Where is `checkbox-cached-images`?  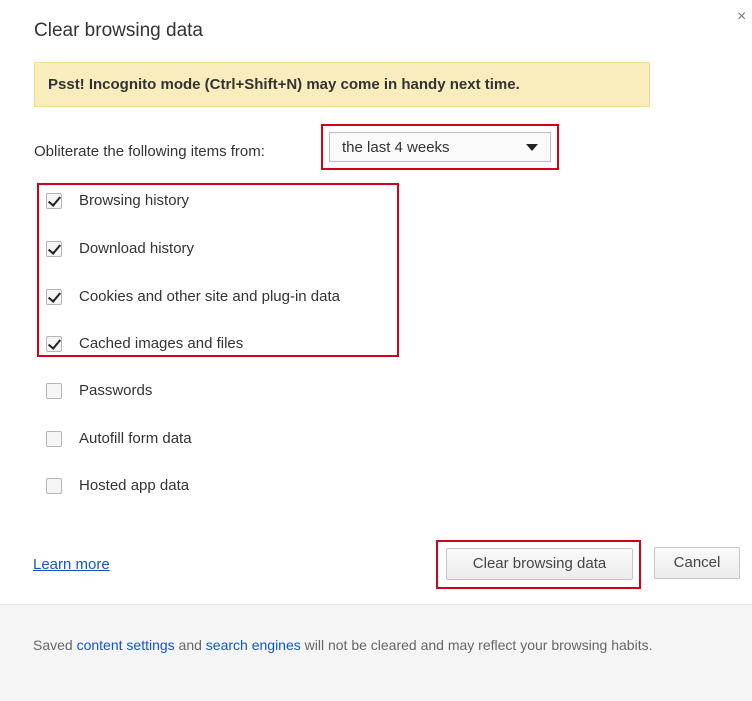 checkbox-cached-images is located at coordinates (54, 344).